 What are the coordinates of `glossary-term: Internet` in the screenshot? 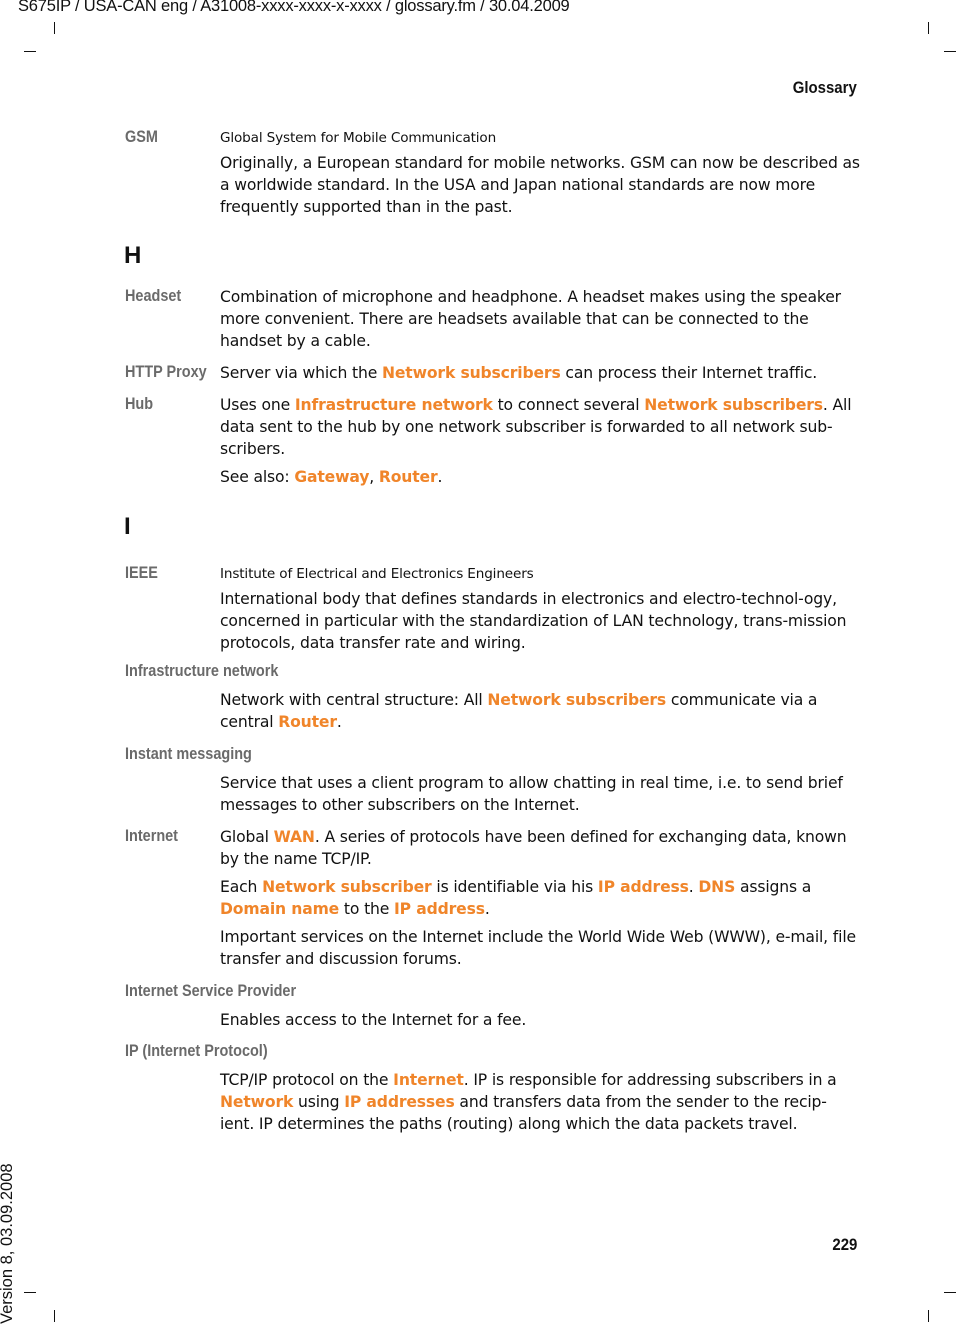 It's located at (151, 835).